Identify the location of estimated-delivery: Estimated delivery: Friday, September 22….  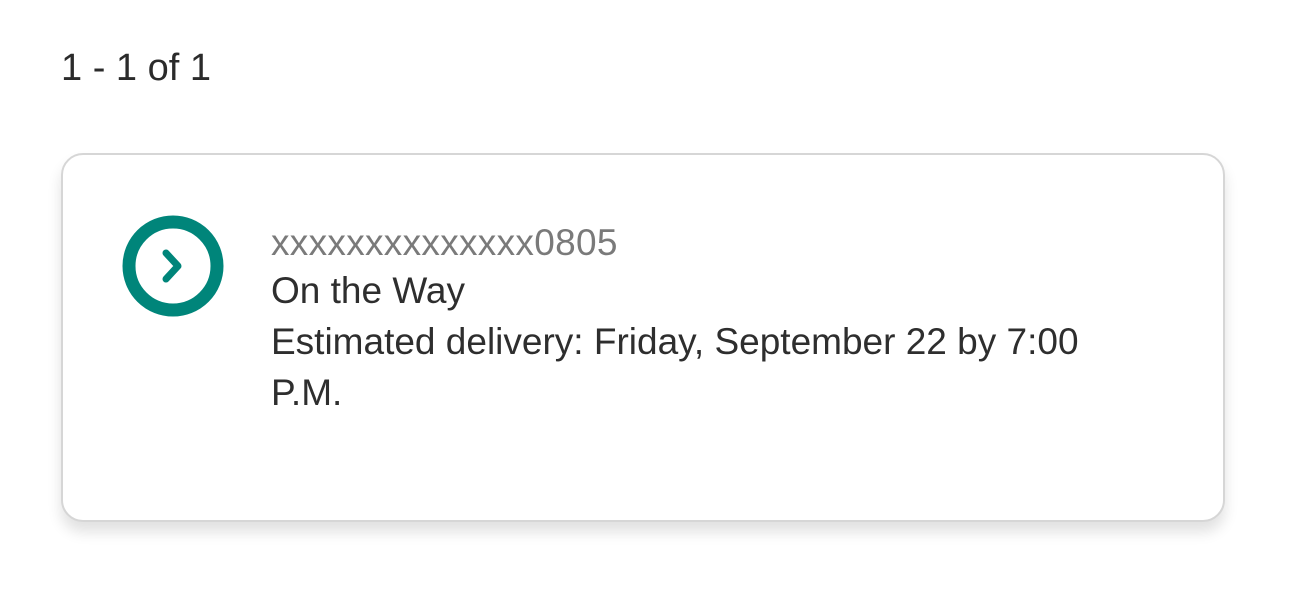
(675, 367).